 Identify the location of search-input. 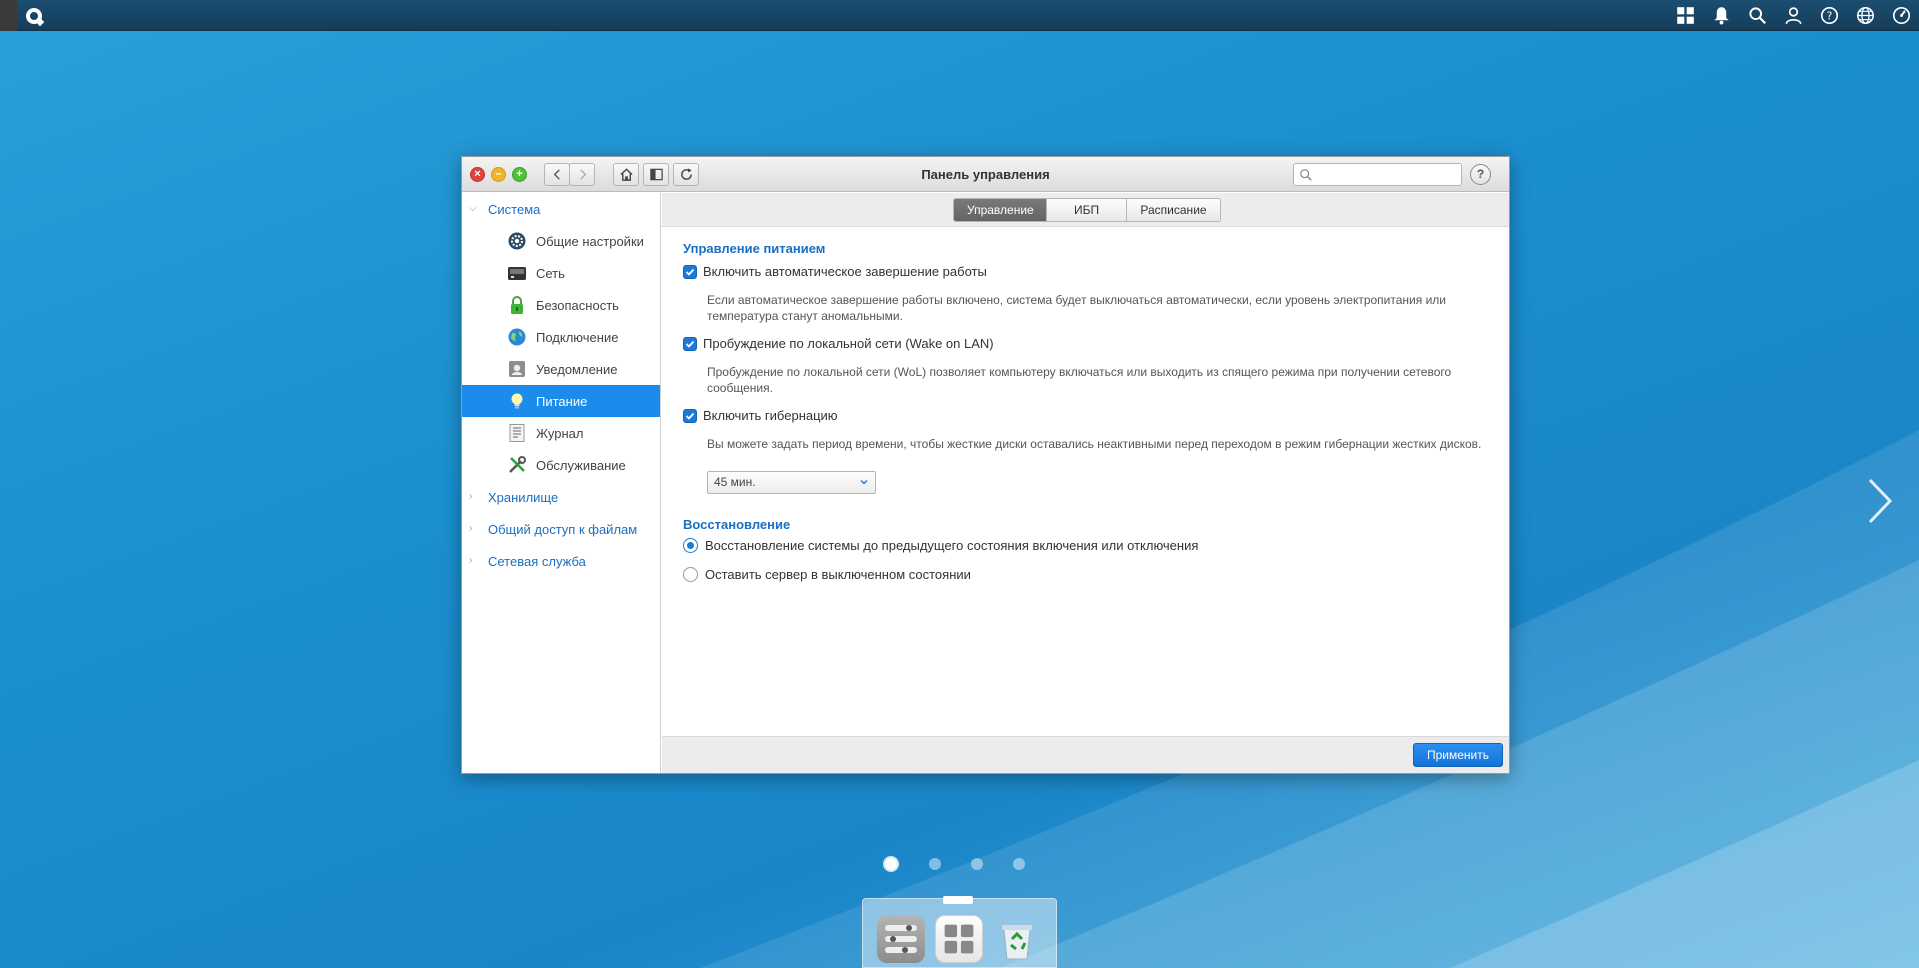
(1386, 174).